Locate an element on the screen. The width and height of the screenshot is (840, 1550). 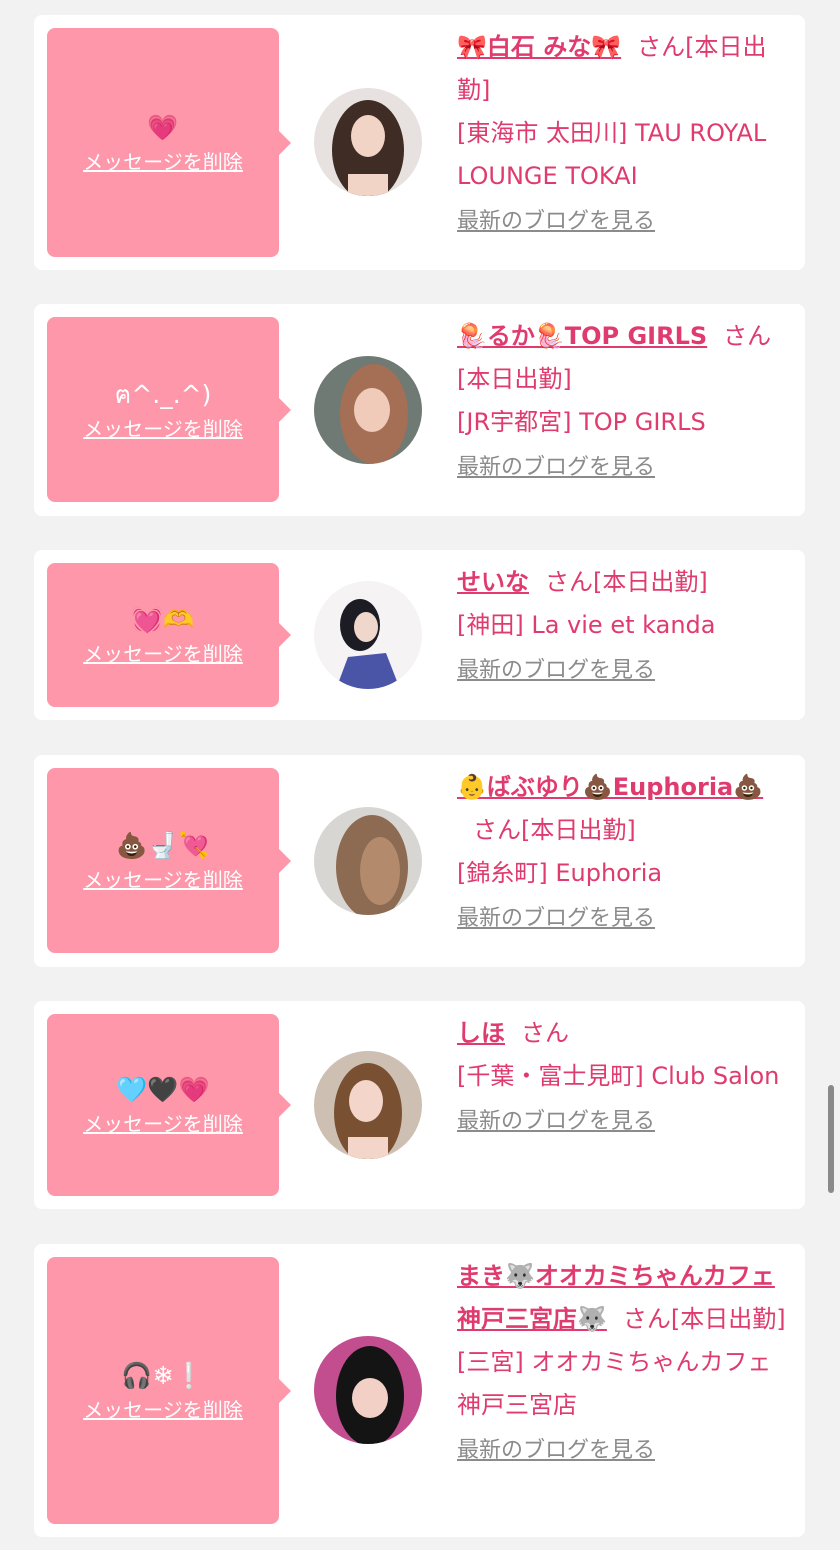
message-bubble: ฅ^._.^) メッセージを削除 is located at coordinates (169, 409).